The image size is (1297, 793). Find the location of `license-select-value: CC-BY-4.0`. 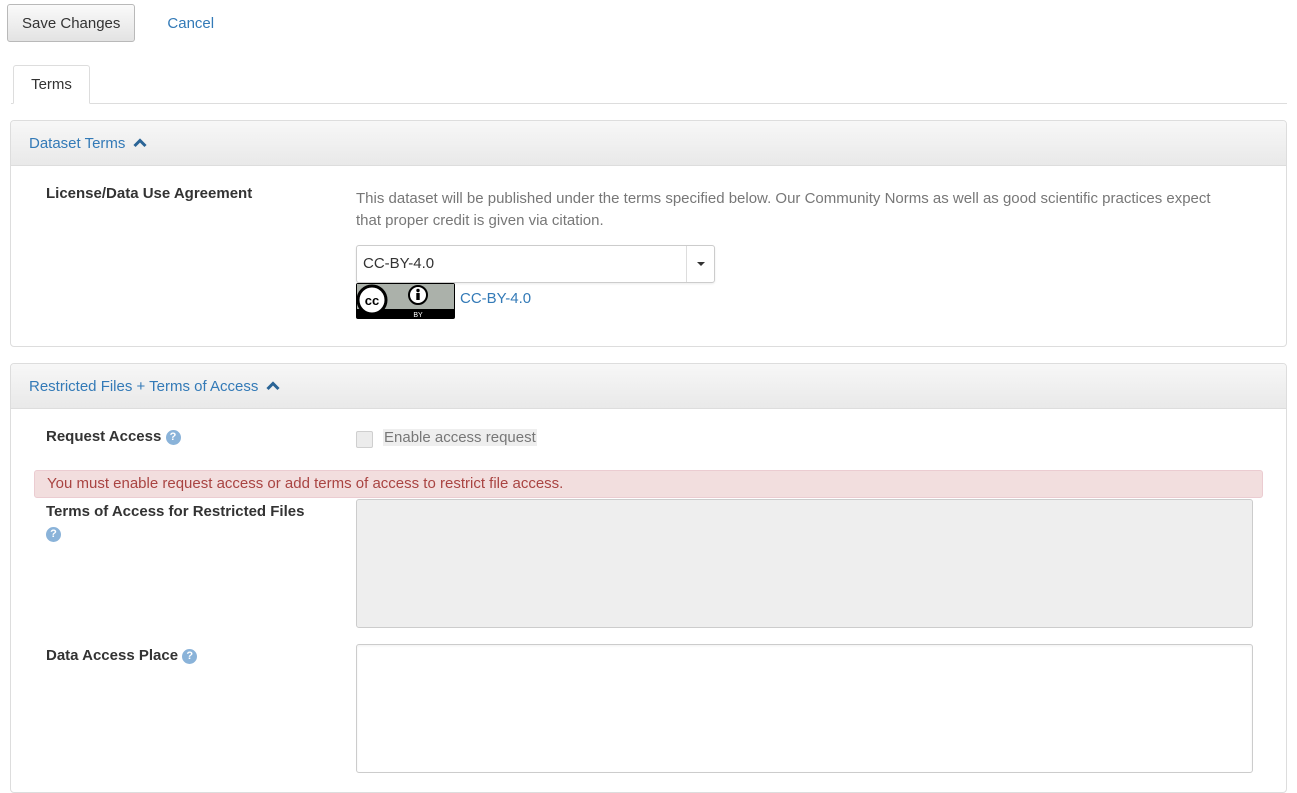

license-select-value: CC-BY-4.0 is located at coordinates (399, 263).